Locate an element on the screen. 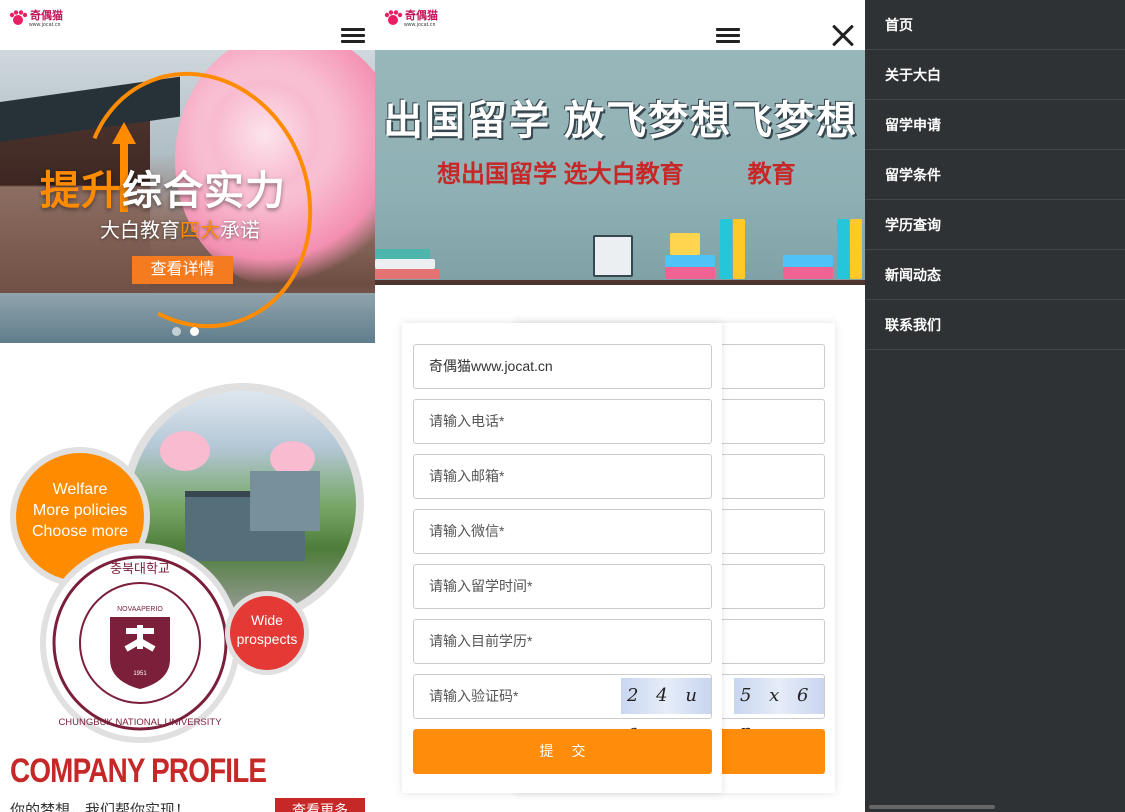 The width and height of the screenshot is (1125, 812). form-header: 奇偶猫 www.jocat.cn is located at coordinates (620, 25).